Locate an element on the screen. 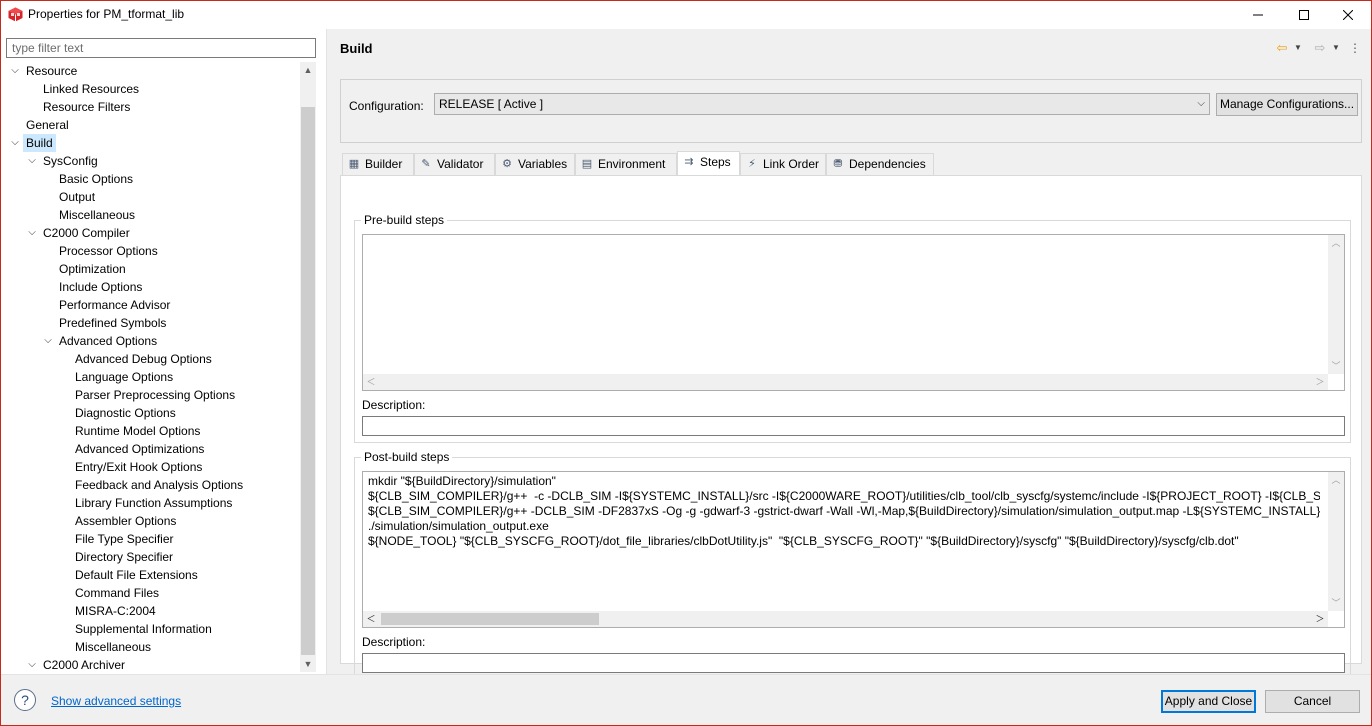 This screenshot has height=726, width=1372. tree-item-label: Diagnostic Options is located at coordinates (125, 413).